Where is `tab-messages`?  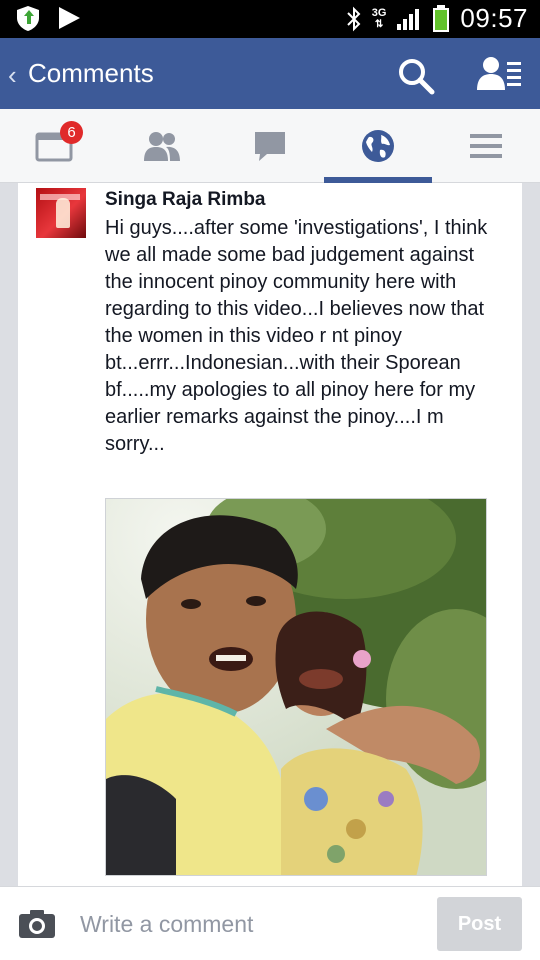
tab-messages is located at coordinates (270, 146).